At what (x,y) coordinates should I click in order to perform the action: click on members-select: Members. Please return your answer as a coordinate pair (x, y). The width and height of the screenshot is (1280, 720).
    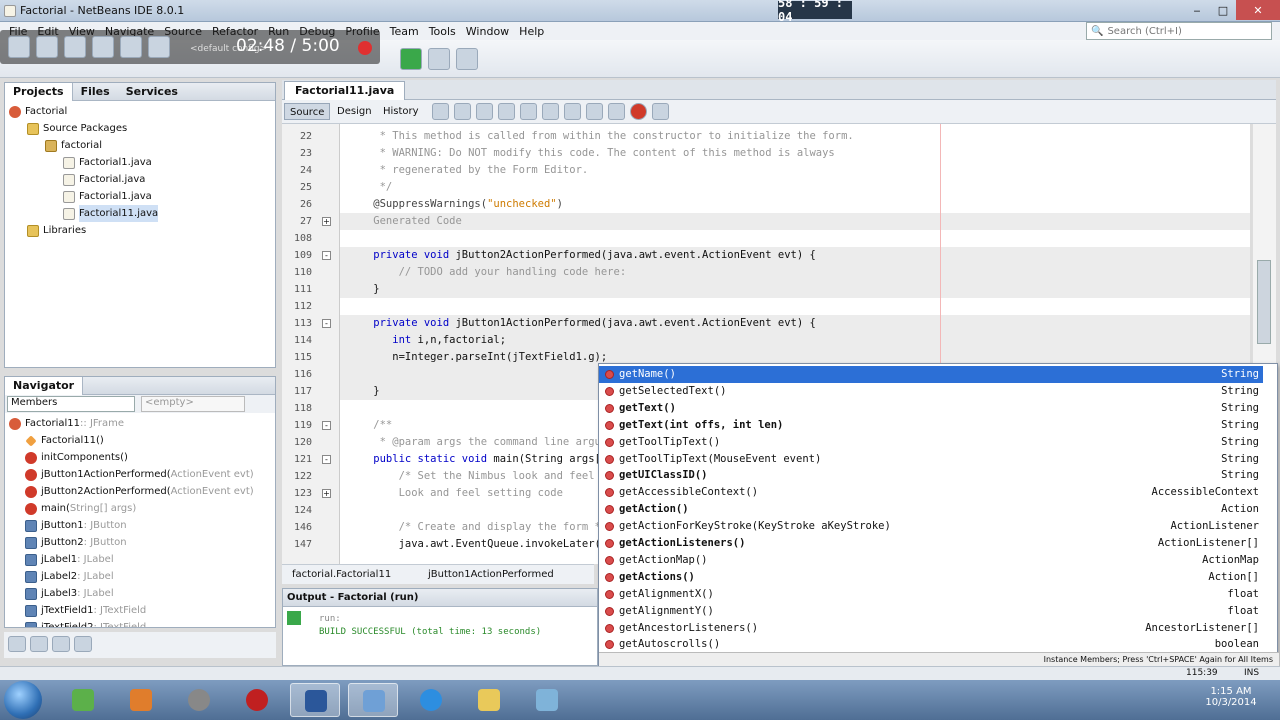
    Looking at the image, I should click on (71, 404).